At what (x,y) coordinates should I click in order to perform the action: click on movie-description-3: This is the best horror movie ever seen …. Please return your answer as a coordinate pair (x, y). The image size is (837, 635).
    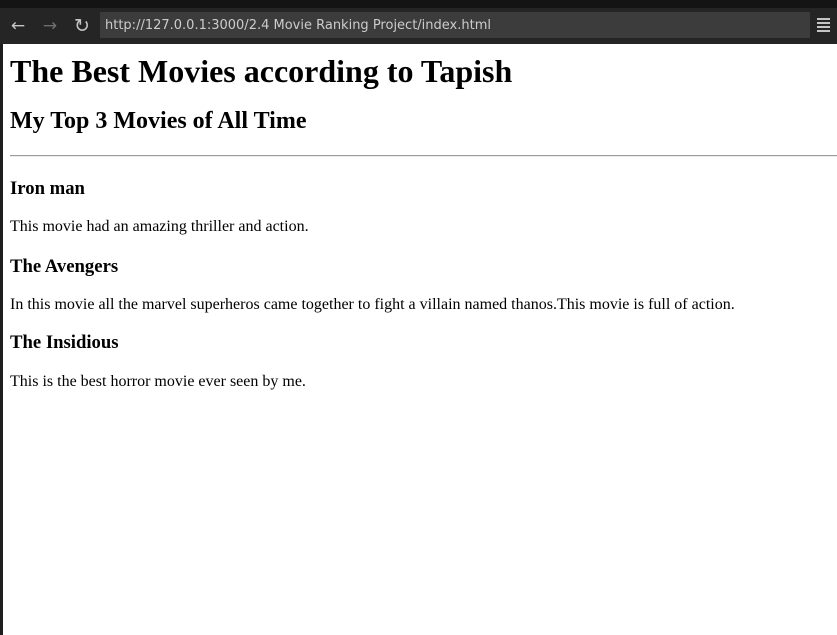
    Looking at the image, I should click on (158, 381).